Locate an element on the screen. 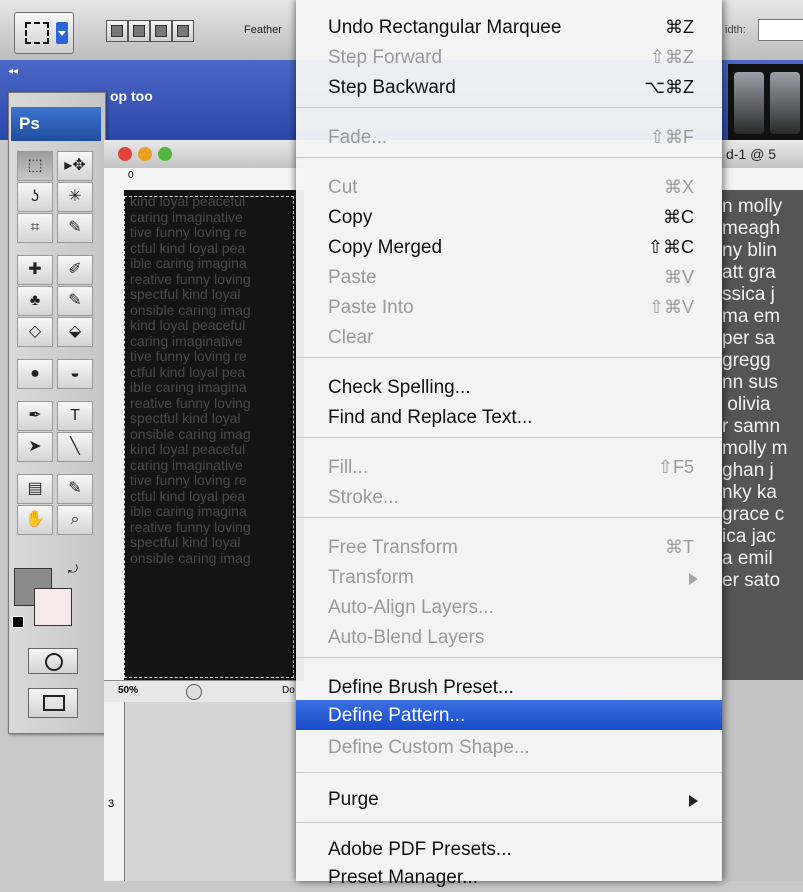 Image resolution: width=803 pixels, height=892 pixels. clone-stamp-tool: ♣ is located at coordinates (35, 301).